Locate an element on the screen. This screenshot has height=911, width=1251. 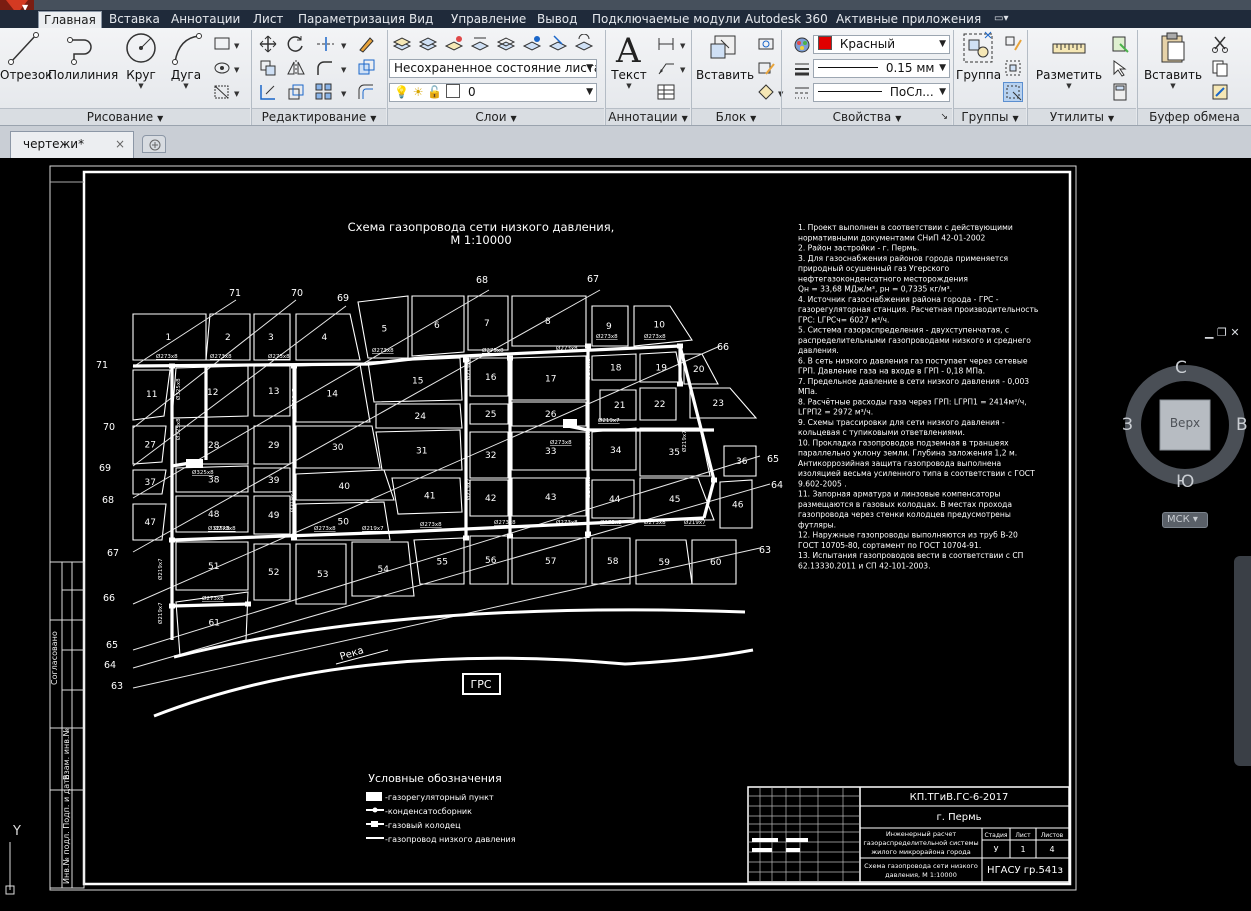
select-all-icon is located at coordinates (1120, 68).